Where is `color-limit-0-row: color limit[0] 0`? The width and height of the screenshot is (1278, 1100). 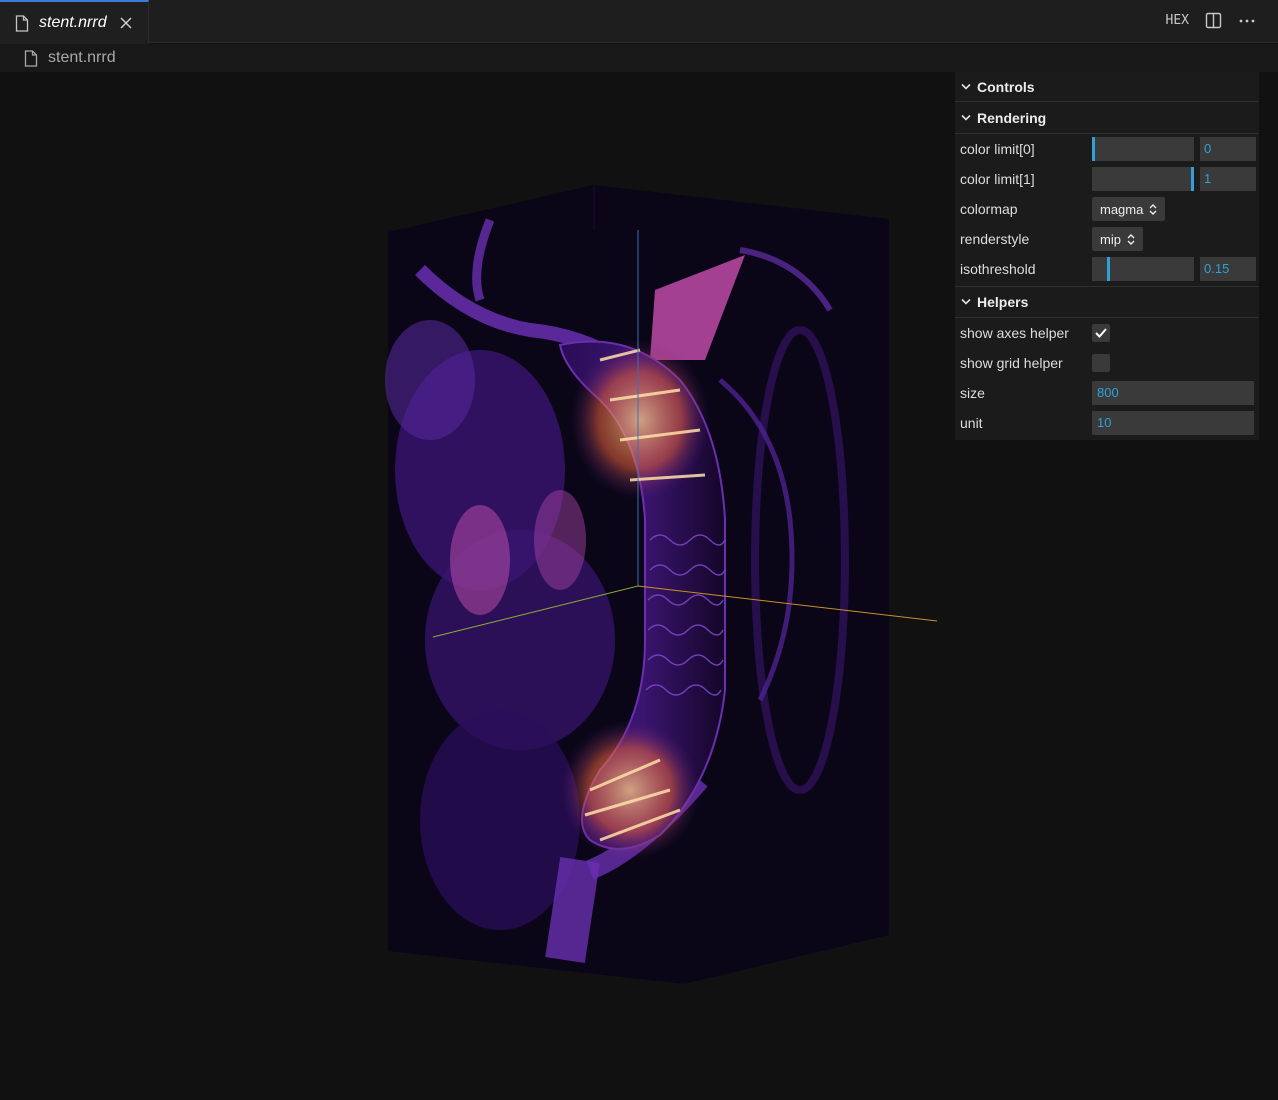 color-limit-0-row: color limit[0] 0 is located at coordinates (1107, 149).